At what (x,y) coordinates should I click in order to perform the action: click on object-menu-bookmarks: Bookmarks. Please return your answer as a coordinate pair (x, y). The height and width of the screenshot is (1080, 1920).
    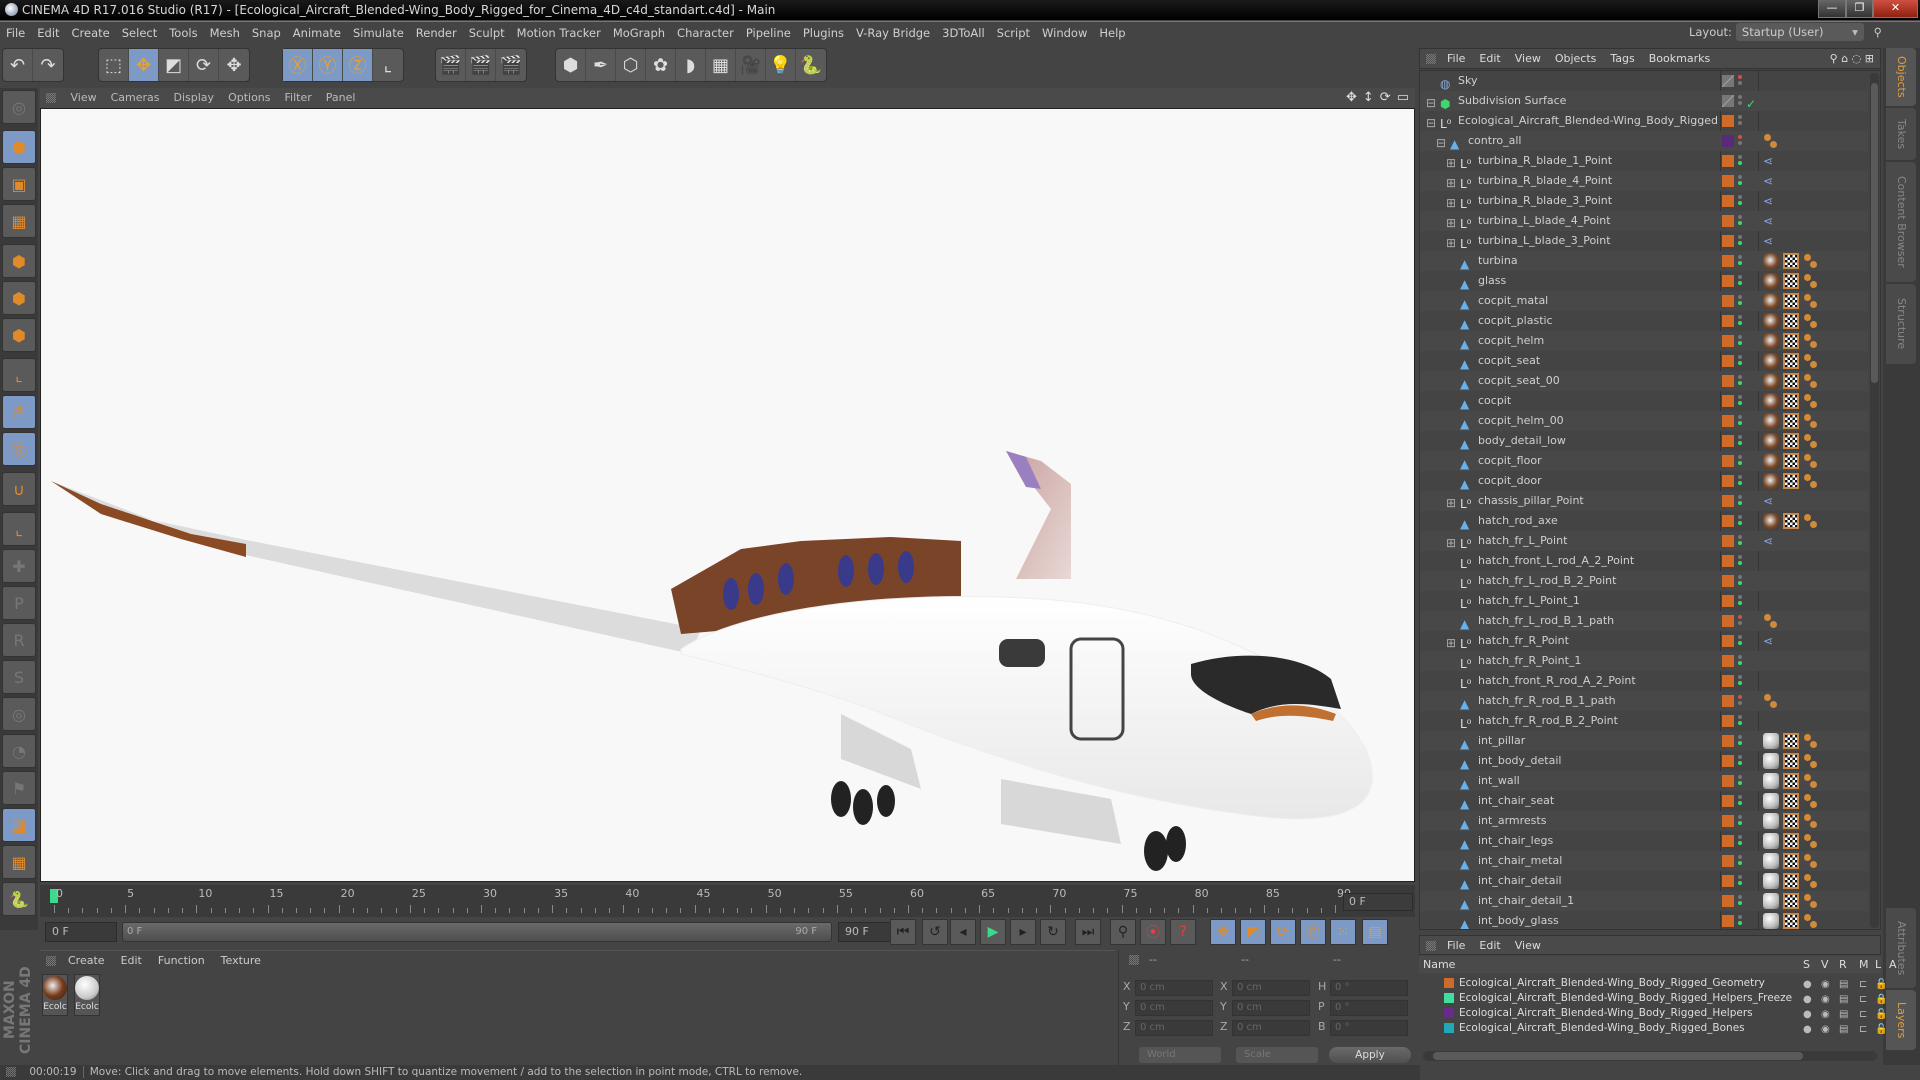
    Looking at the image, I should click on (1679, 59).